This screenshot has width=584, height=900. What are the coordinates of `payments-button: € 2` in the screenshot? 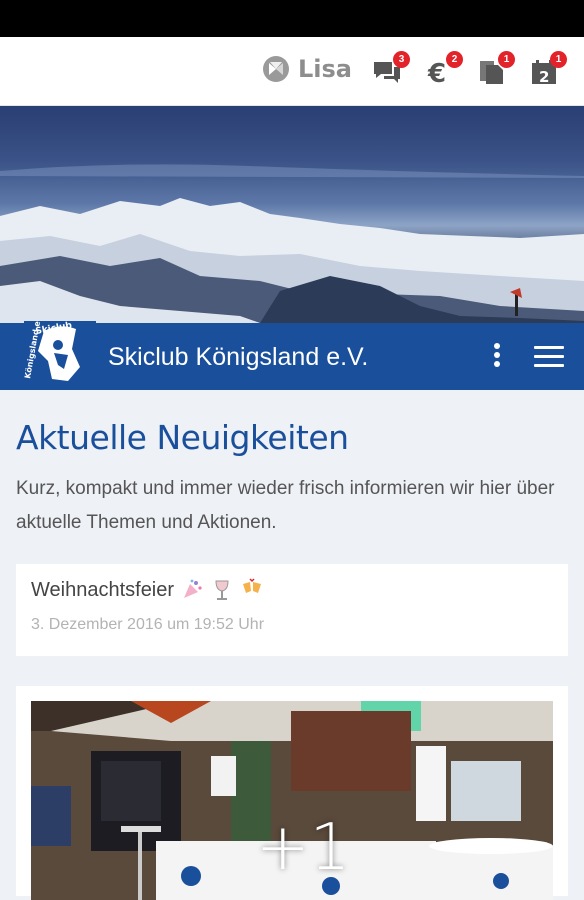 It's located at (444, 70).